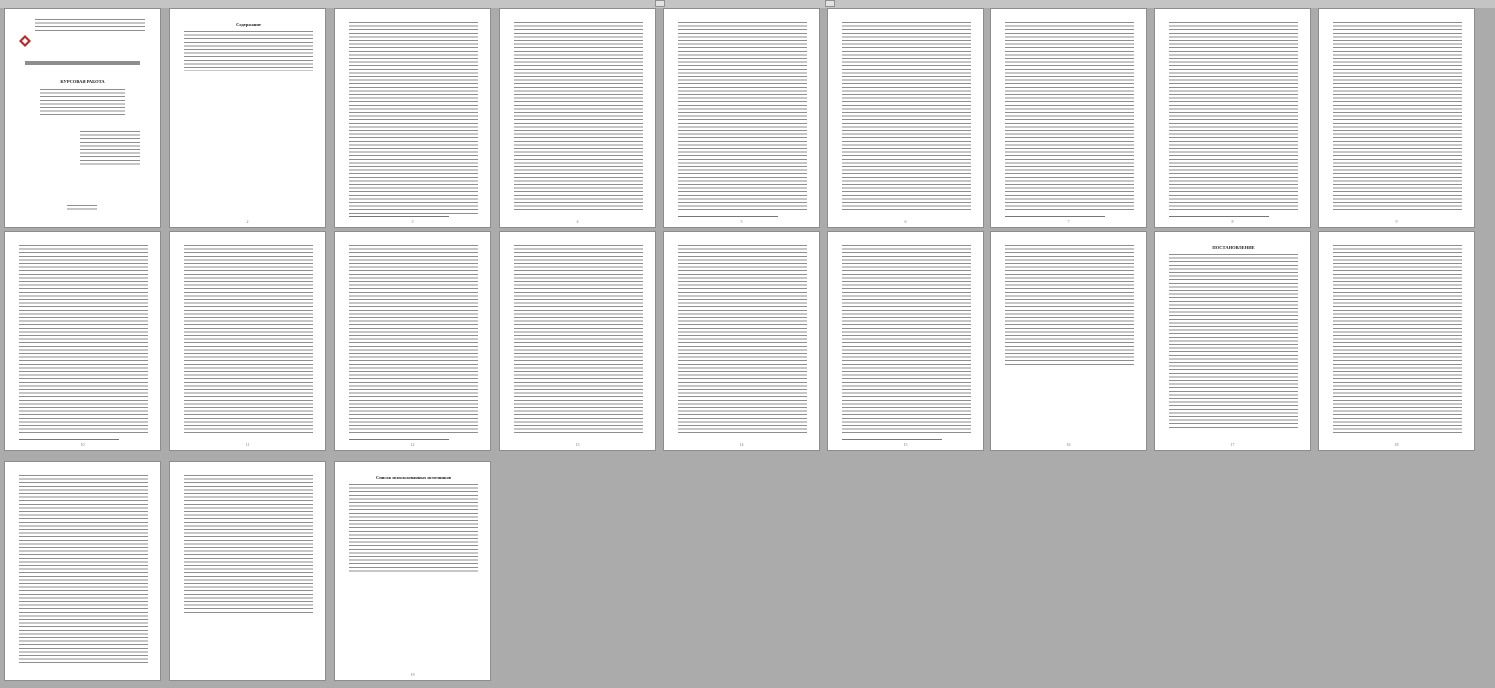 The width and height of the screenshot is (1495, 688). I want to click on page-toc: Содержание 2, so click(247, 118).